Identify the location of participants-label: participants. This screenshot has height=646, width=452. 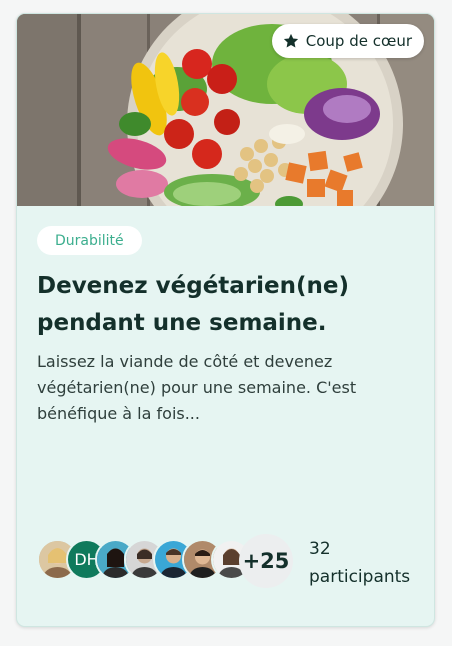
(360, 577).